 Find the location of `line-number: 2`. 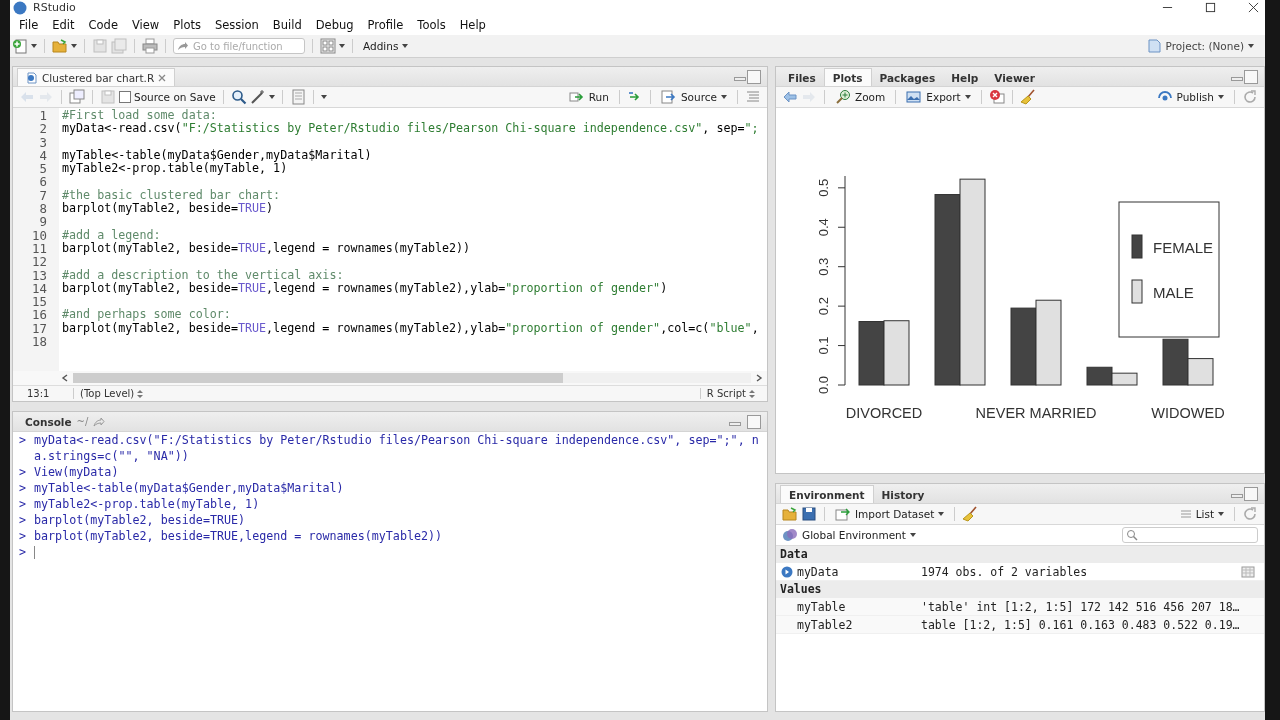

line-number: 2 is located at coordinates (43, 129).